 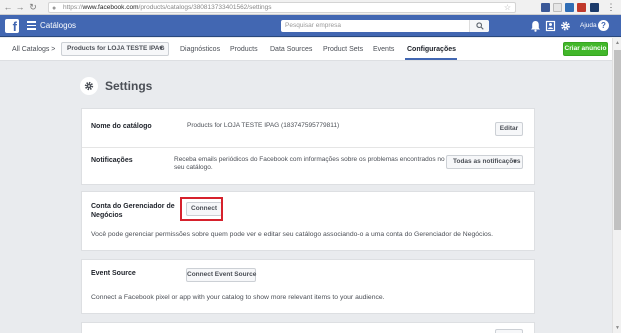 What do you see at coordinates (535, 26) in the screenshot?
I see `notifications-bell-icon` at bounding box center [535, 26].